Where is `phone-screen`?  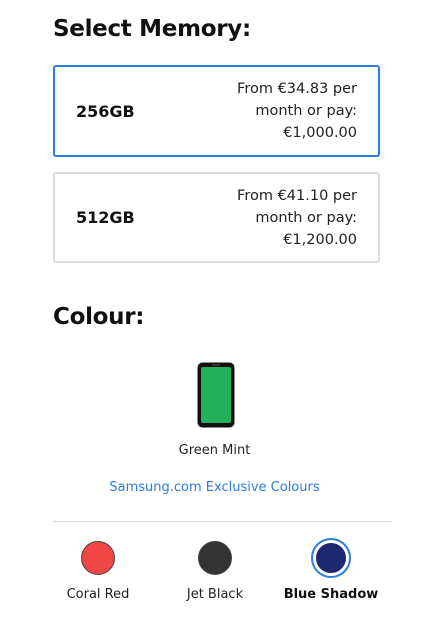 phone-screen is located at coordinates (216, 395).